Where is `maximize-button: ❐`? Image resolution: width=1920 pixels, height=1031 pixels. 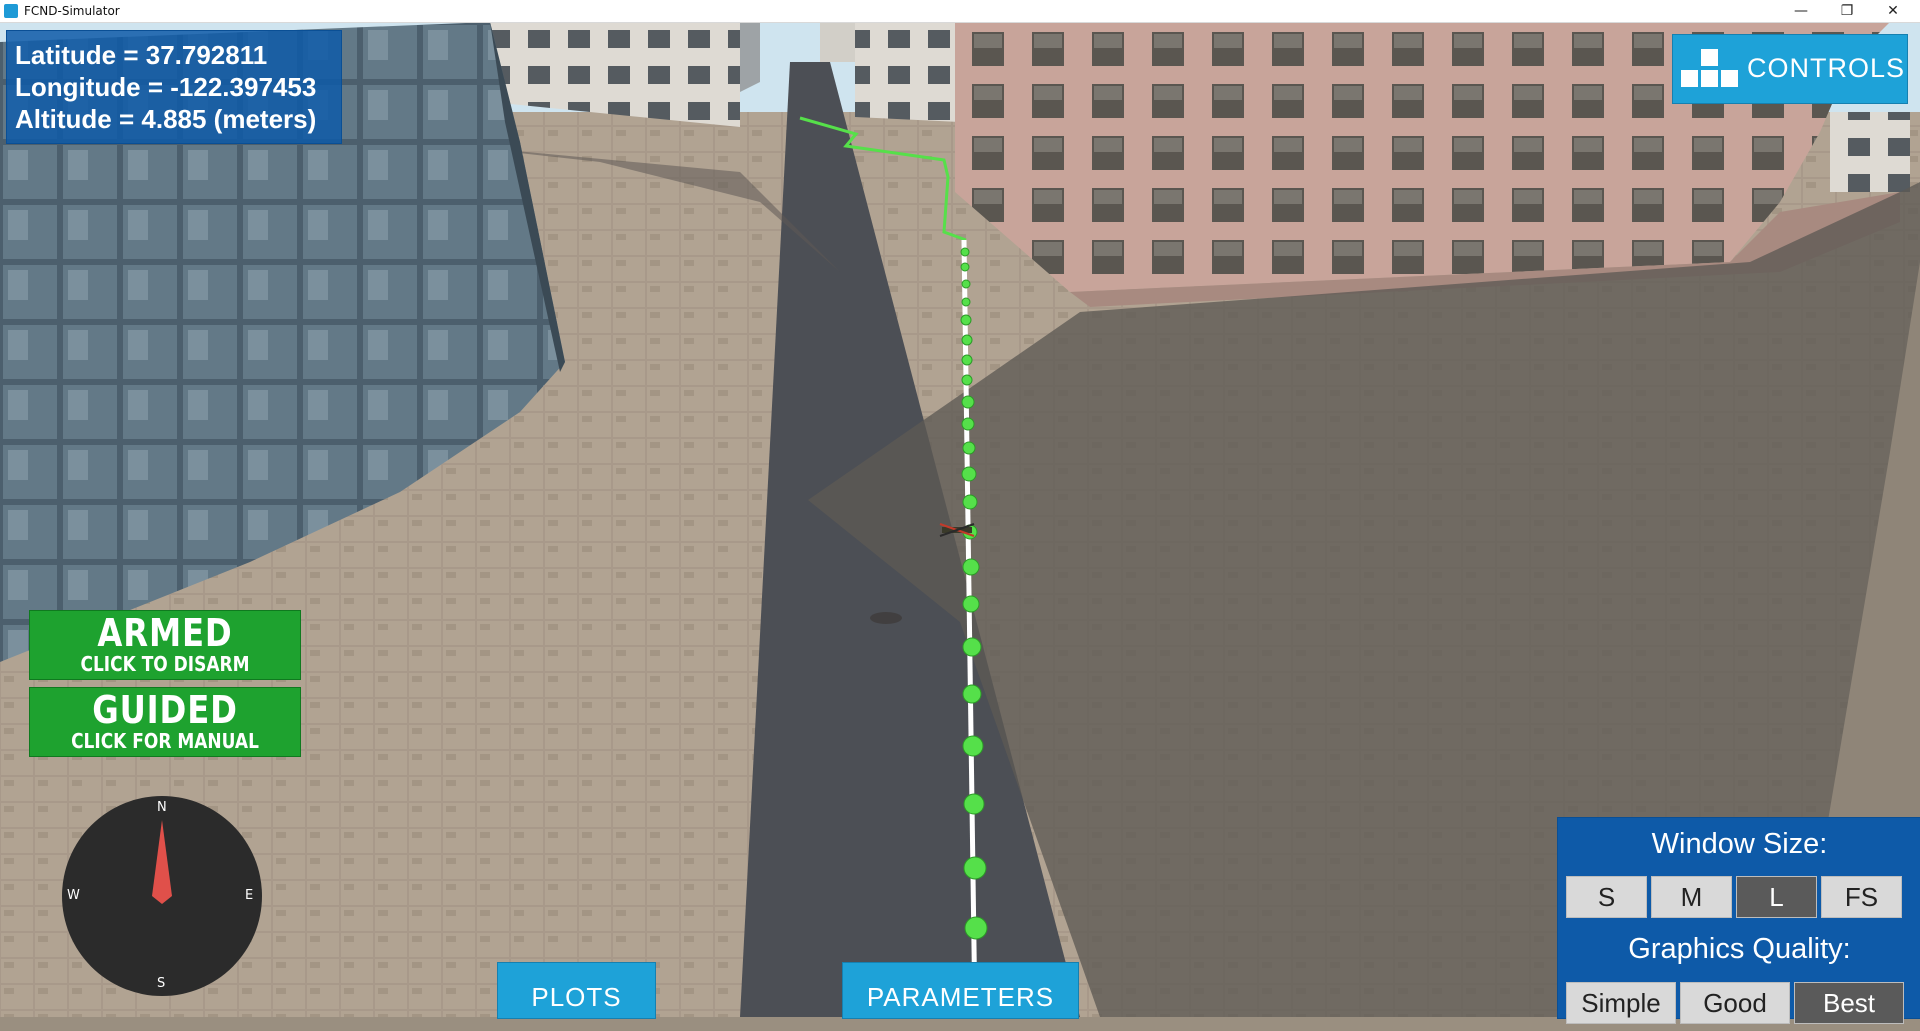 maximize-button: ❐ is located at coordinates (1847, 11).